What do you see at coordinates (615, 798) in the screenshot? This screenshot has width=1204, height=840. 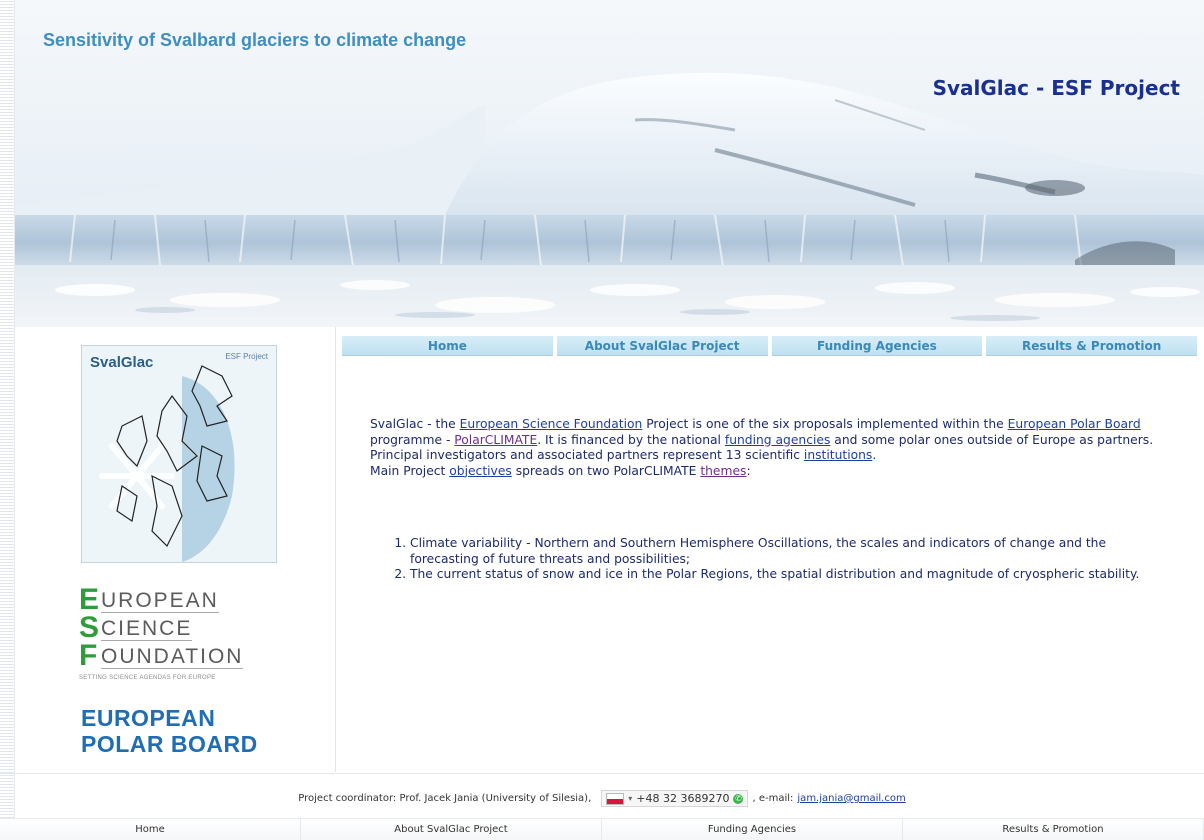 I see `poland-flag-icon` at bounding box center [615, 798].